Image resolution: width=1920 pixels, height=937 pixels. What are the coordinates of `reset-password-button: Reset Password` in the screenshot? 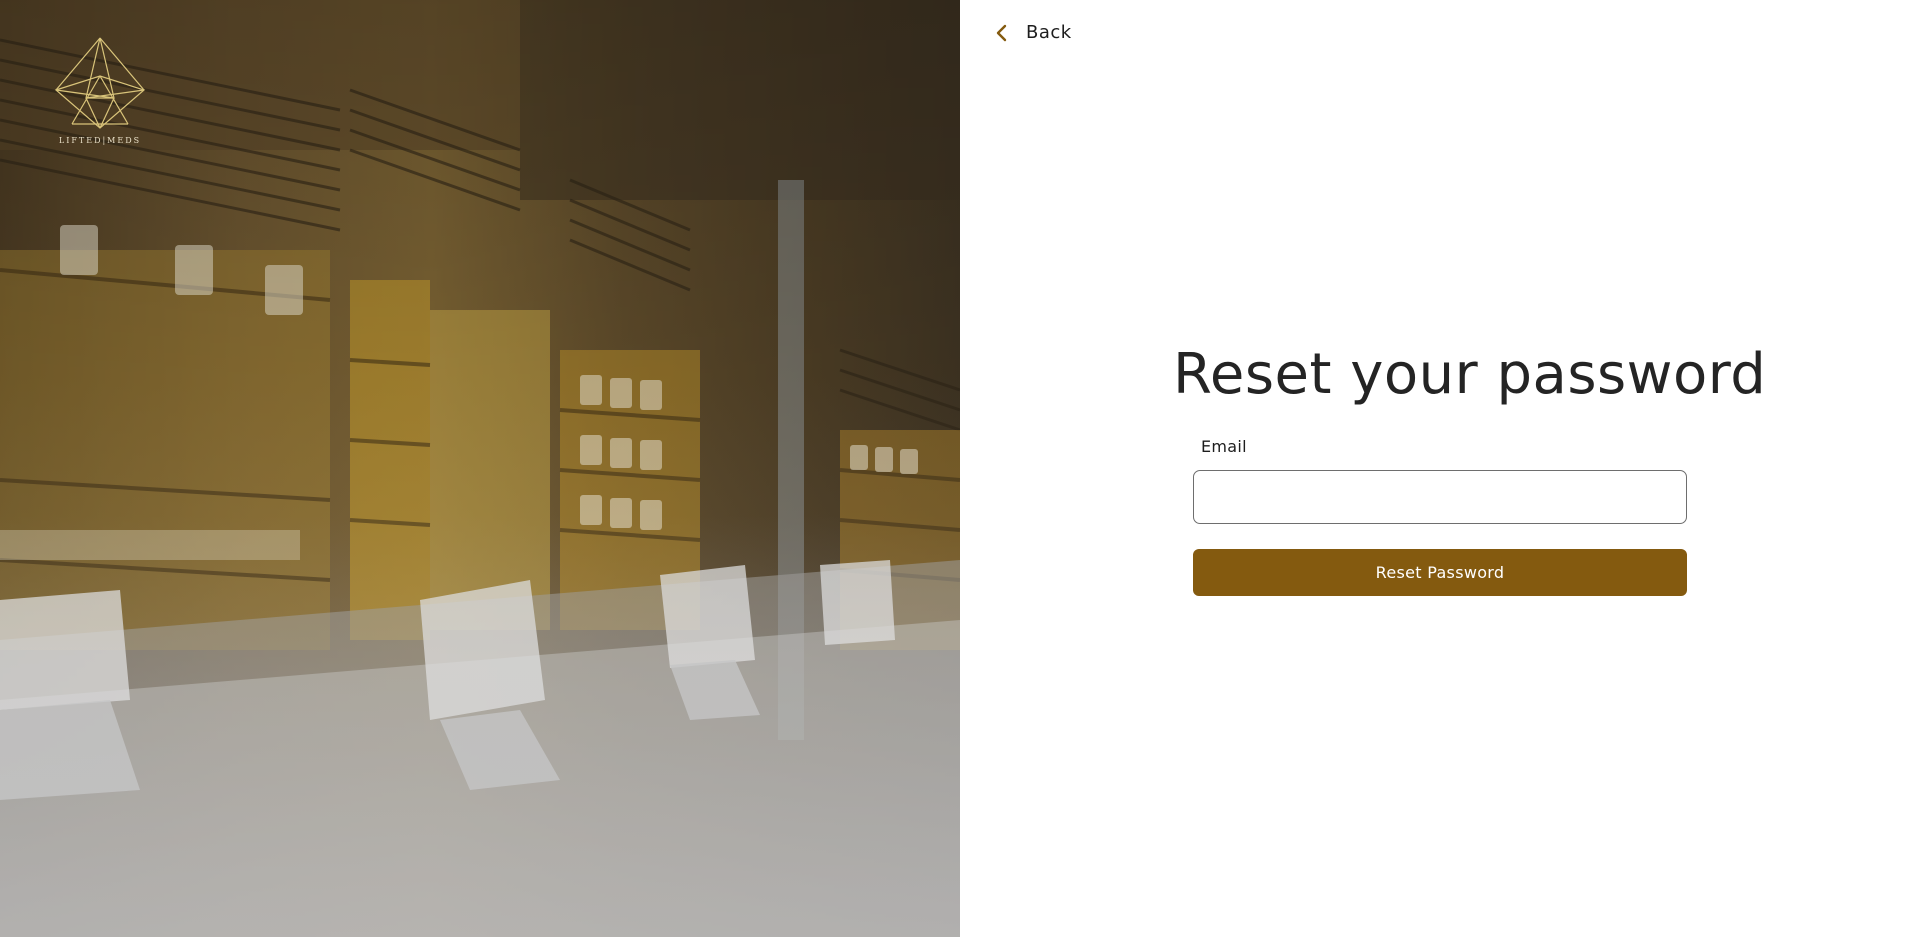 It's located at (1440, 572).